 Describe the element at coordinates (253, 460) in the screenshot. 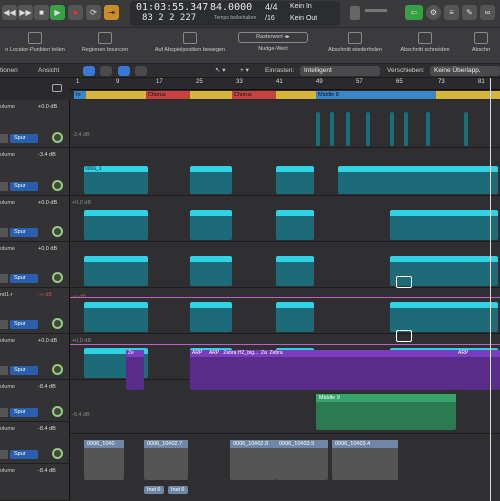

I see `audio-region: 0006_10#02.8` at that location.